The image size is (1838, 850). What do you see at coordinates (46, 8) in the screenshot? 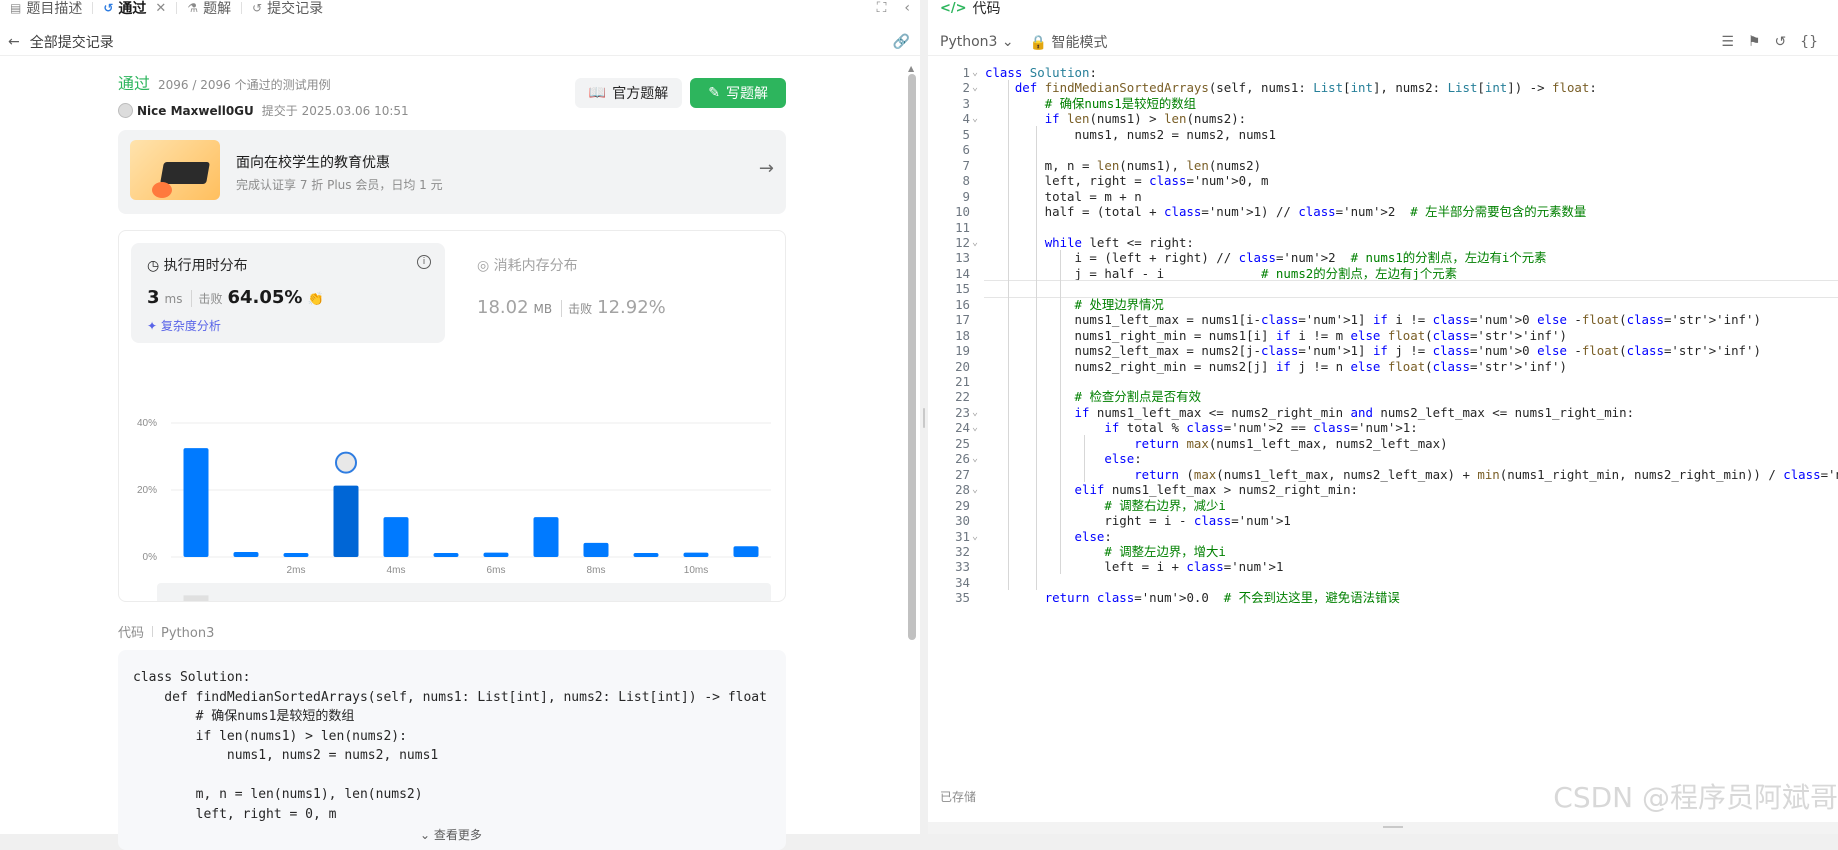
I see `tab-description: ▤ 题目描述` at bounding box center [46, 8].